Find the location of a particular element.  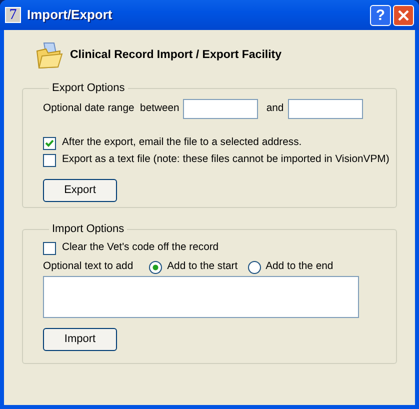

radio-label: Add to the end is located at coordinates (300, 267).